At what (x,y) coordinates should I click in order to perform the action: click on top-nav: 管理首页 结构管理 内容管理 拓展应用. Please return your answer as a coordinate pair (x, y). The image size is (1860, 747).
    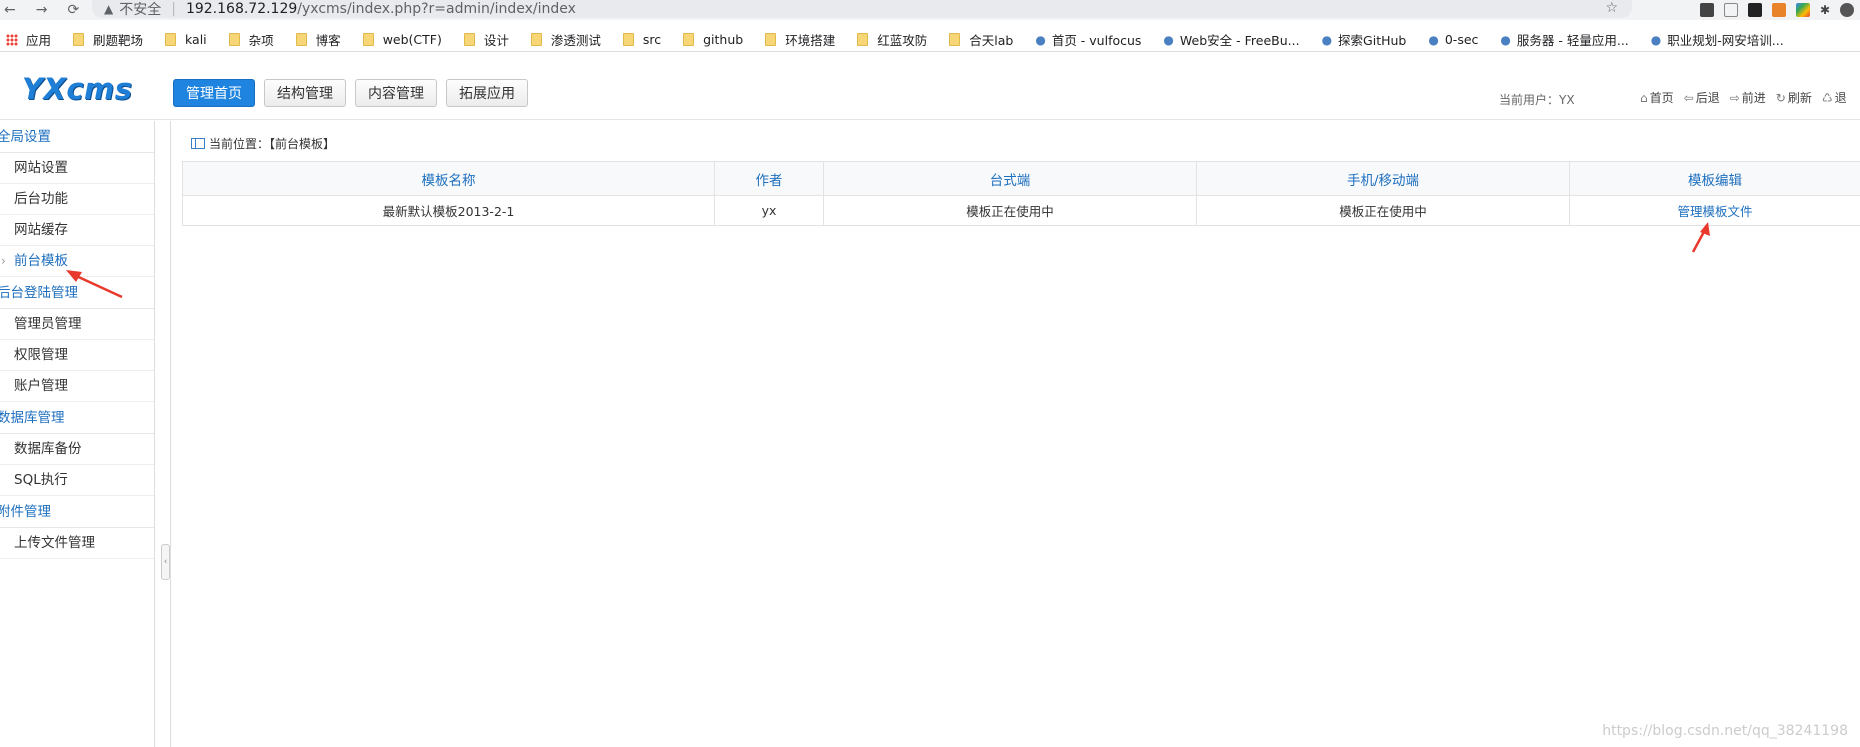
    Looking at the image, I should click on (350, 93).